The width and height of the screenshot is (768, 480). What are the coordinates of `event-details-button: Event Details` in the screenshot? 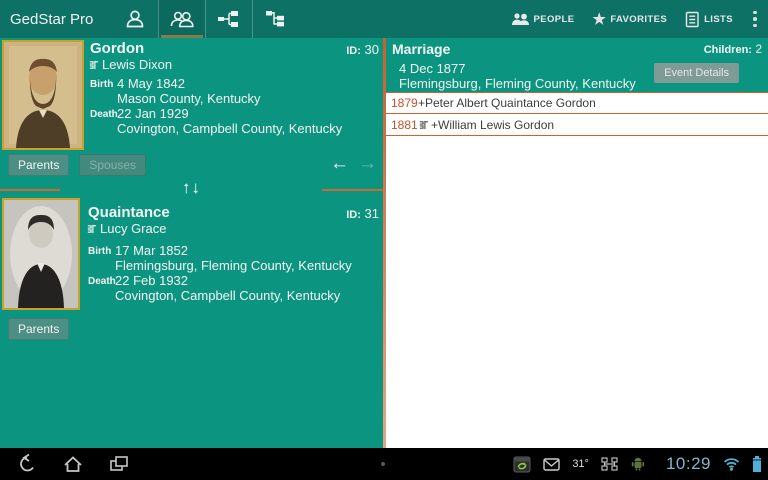 It's located at (696, 73).